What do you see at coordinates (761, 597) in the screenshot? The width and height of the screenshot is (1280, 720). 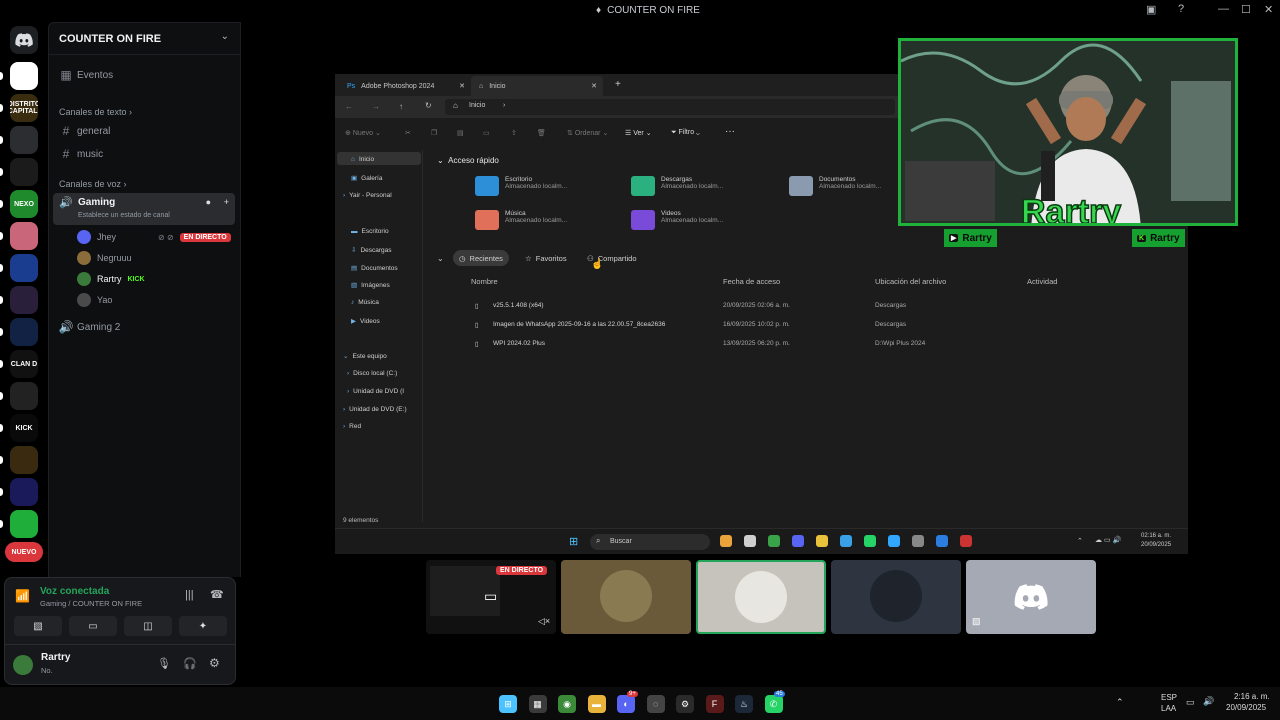 I see `tile-participant-speaking` at bounding box center [761, 597].